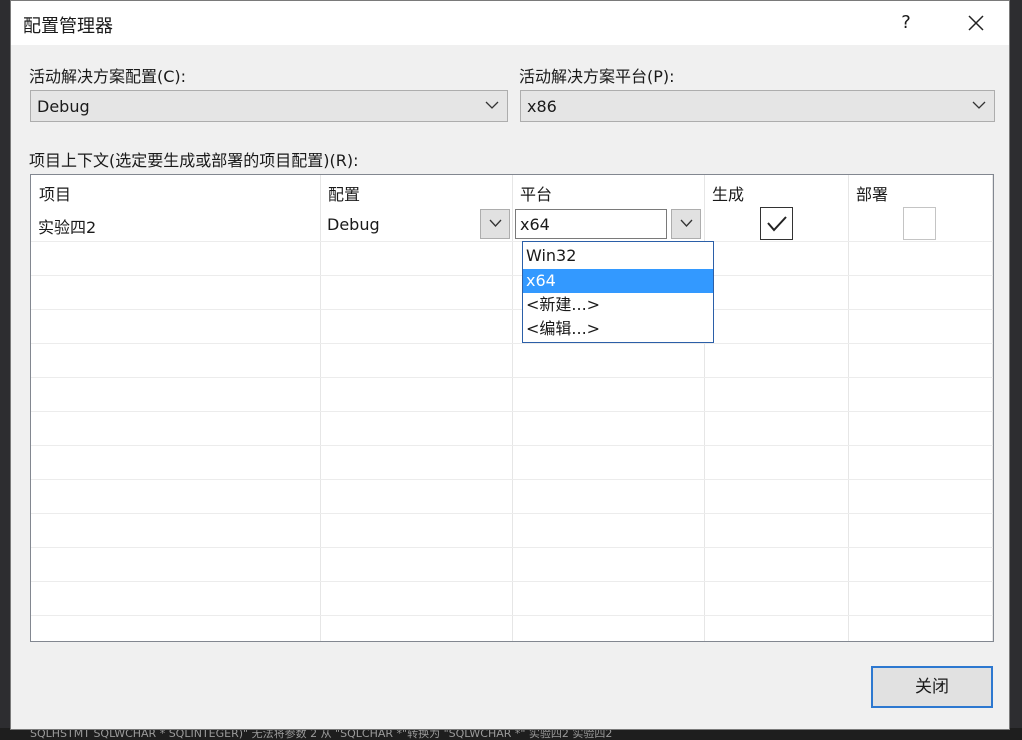 The width and height of the screenshot is (1022, 740). What do you see at coordinates (591, 224) in the screenshot?
I see `platform-cell-input: x64` at bounding box center [591, 224].